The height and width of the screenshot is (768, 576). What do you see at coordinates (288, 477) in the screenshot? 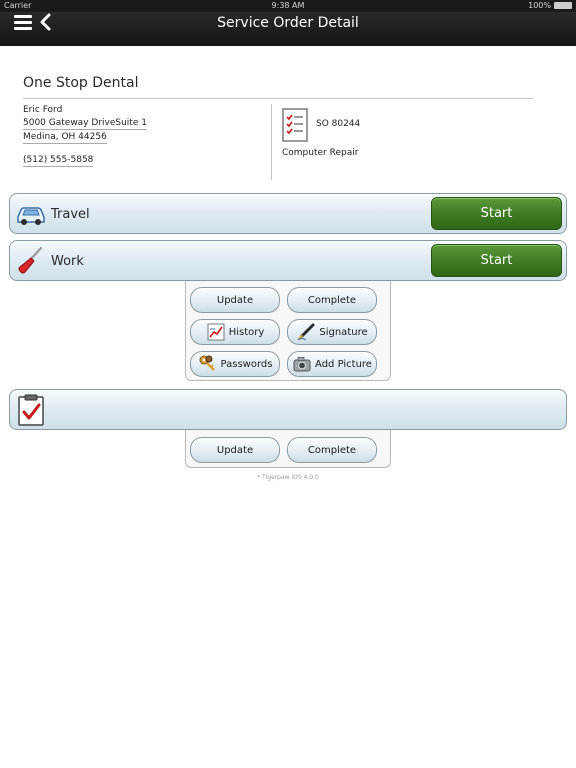
I see `version-label: * Tigerpaw iOS 4.0.0` at bounding box center [288, 477].